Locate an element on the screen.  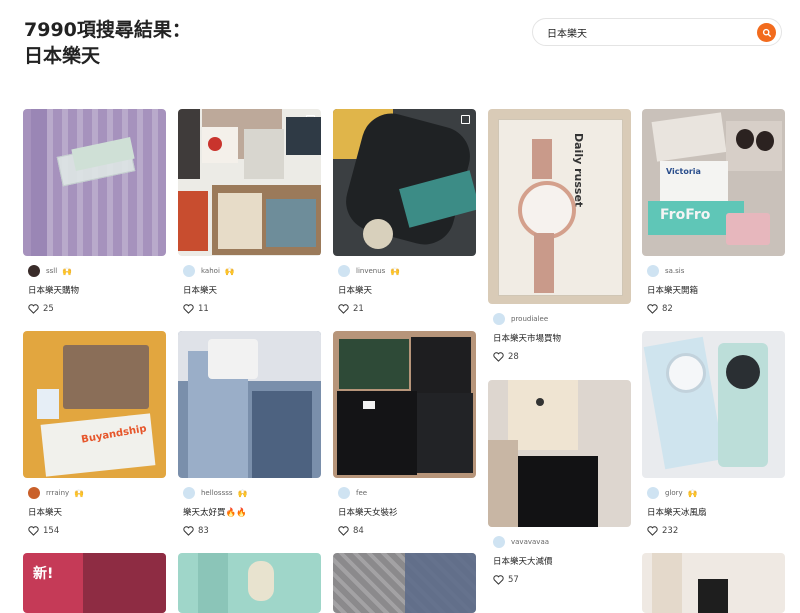
username: vavavavaa is located at coordinates (530, 542).